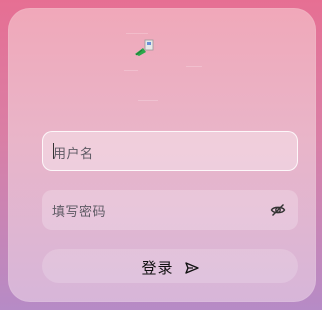  What do you see at coordinates (157, 268) in the screenshot?
I see `login-label: 登录` at bounding box center [157, 268].